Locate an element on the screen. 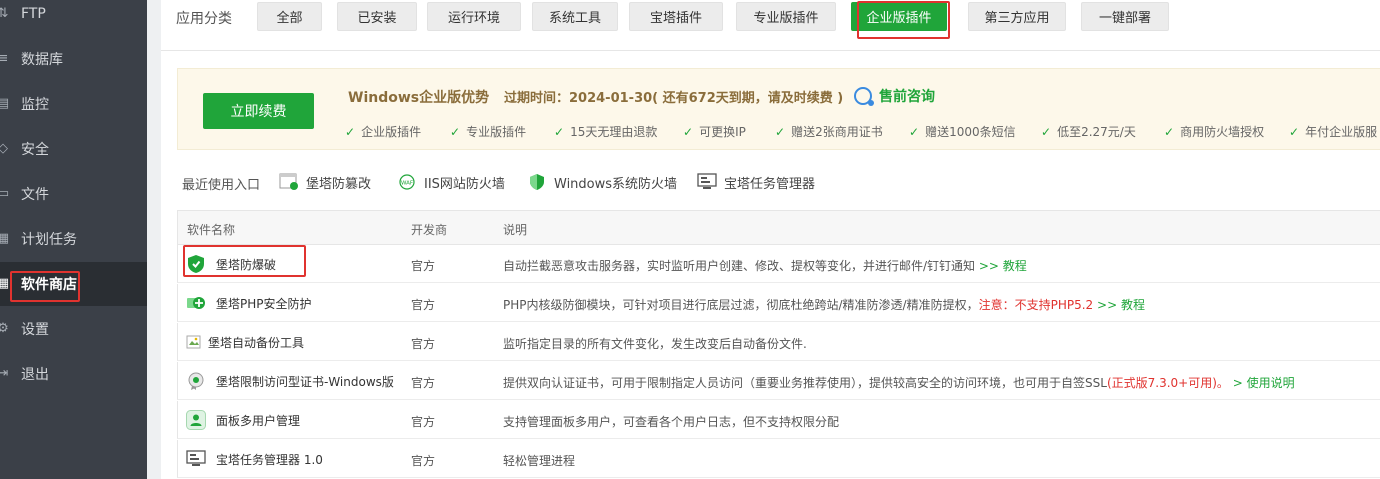  perk-item: ✓ 可更换IP is located at coordinates (714, 132).